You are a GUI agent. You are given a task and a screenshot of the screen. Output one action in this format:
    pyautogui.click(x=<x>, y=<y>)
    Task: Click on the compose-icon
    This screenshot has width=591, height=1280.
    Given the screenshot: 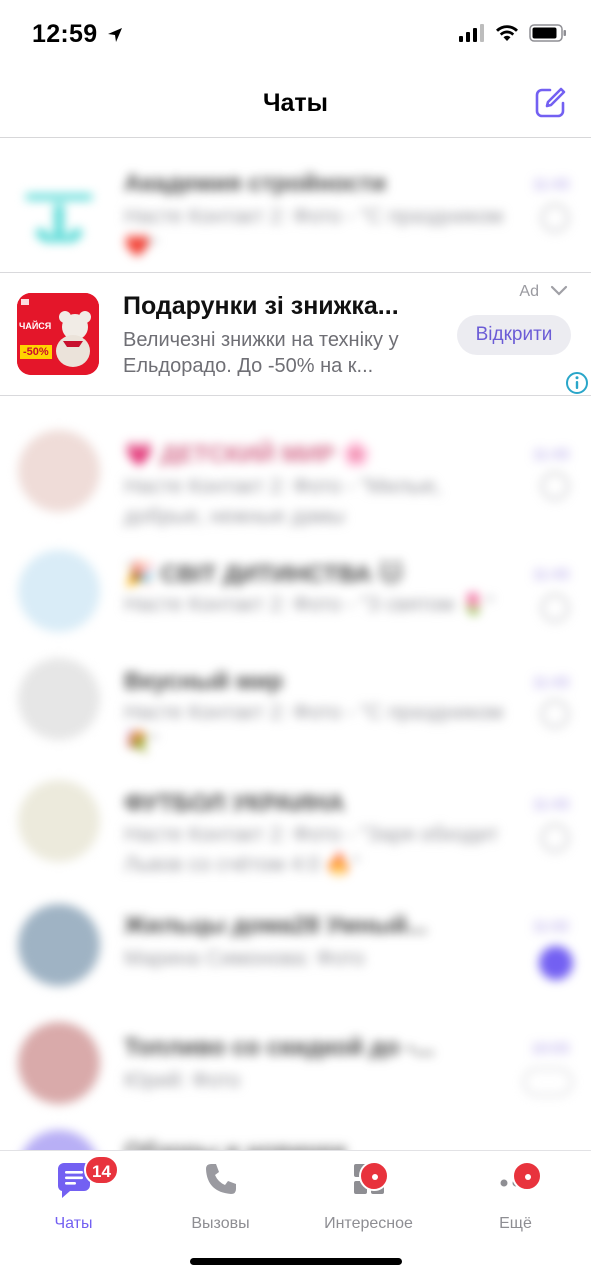 What is the action you would take?
    pyautogui.click(x=550, y=102)
    